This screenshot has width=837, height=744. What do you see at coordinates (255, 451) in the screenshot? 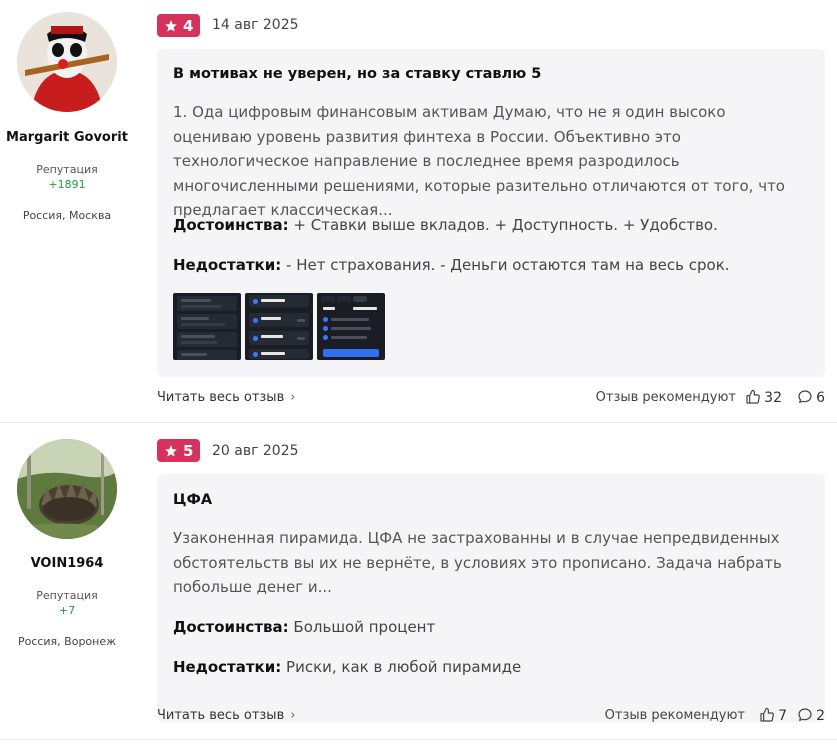
I see `review-date: 20 авг 2025` at bounding box center [255, 451].